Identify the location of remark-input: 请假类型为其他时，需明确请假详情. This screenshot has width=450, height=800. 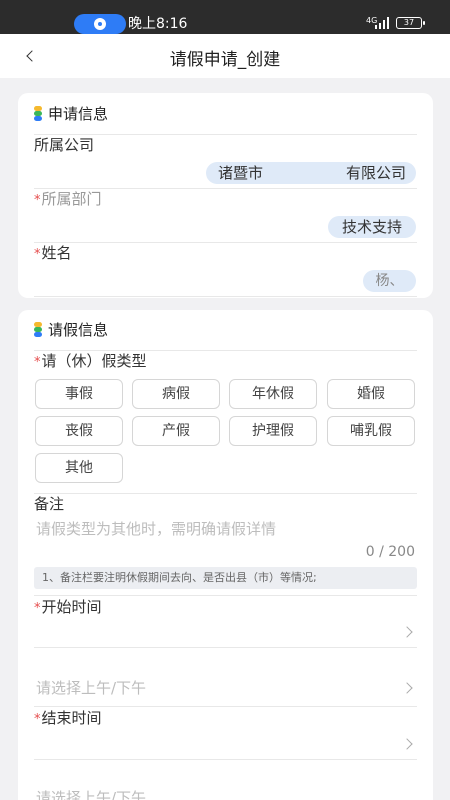
(156, 529).